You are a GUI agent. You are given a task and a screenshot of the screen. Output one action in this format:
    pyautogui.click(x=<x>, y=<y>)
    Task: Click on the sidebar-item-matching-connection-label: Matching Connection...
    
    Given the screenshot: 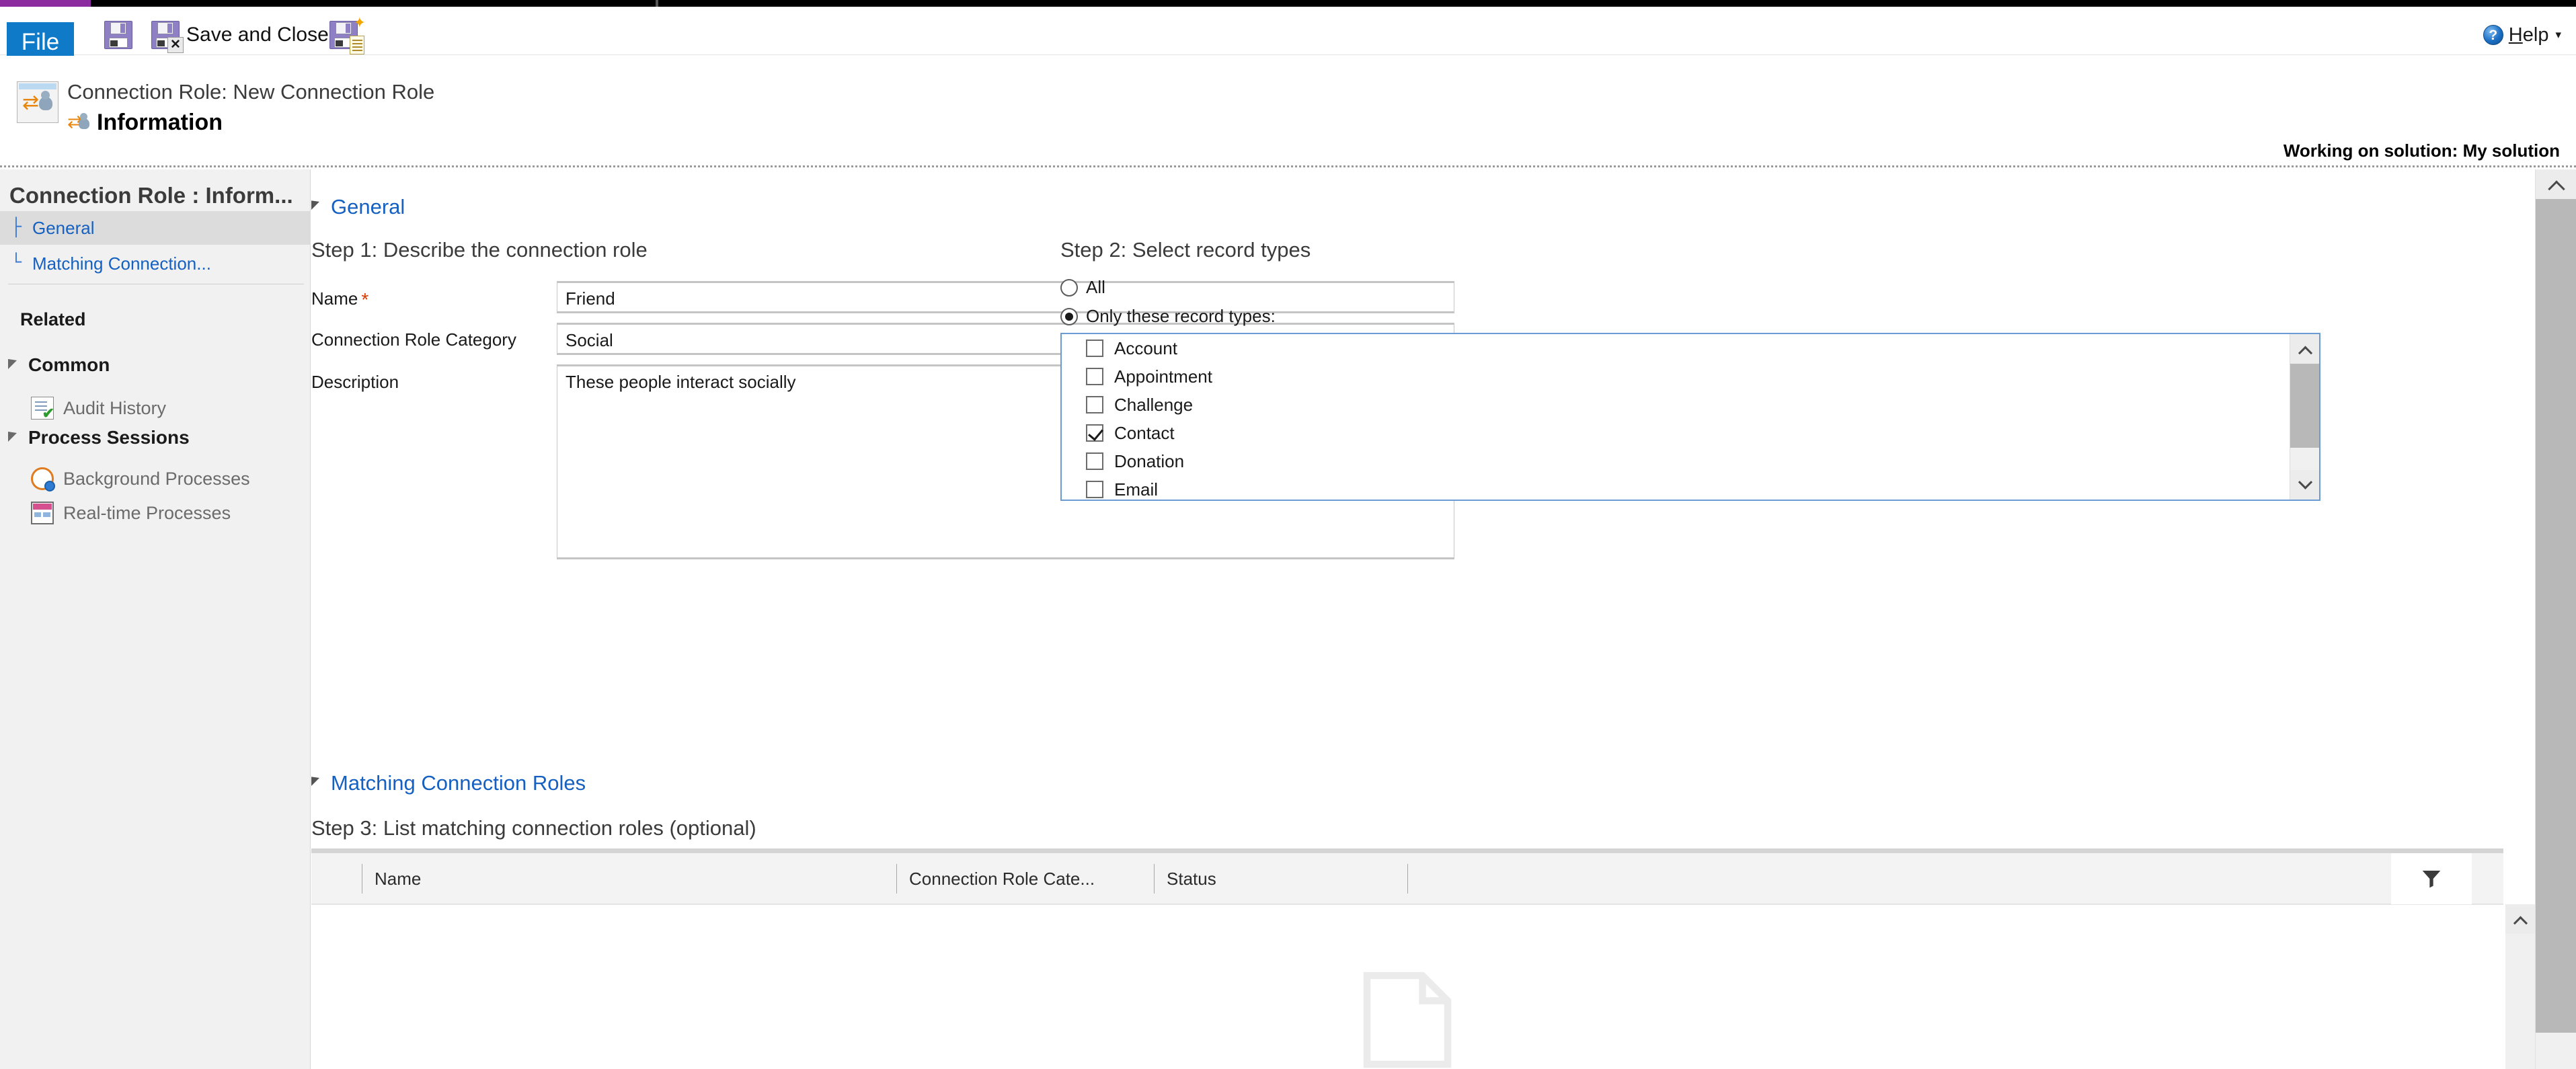 What is the action you would take?
    pyautogui.click(x=122, y=263)
    